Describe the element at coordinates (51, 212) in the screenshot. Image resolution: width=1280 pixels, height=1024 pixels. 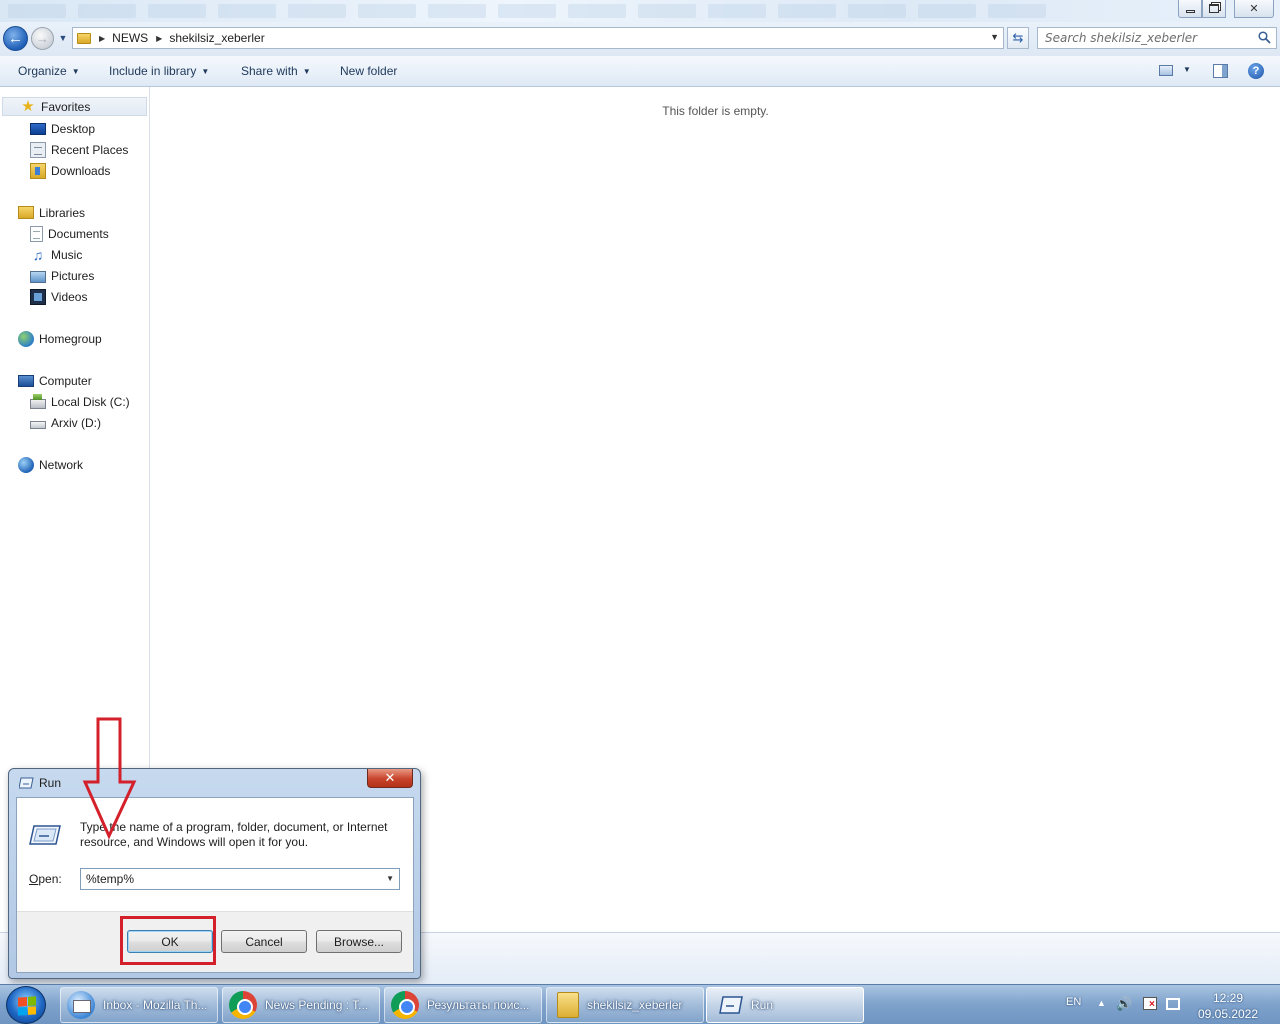
I see `nav-libraries: Libraries` at that location.